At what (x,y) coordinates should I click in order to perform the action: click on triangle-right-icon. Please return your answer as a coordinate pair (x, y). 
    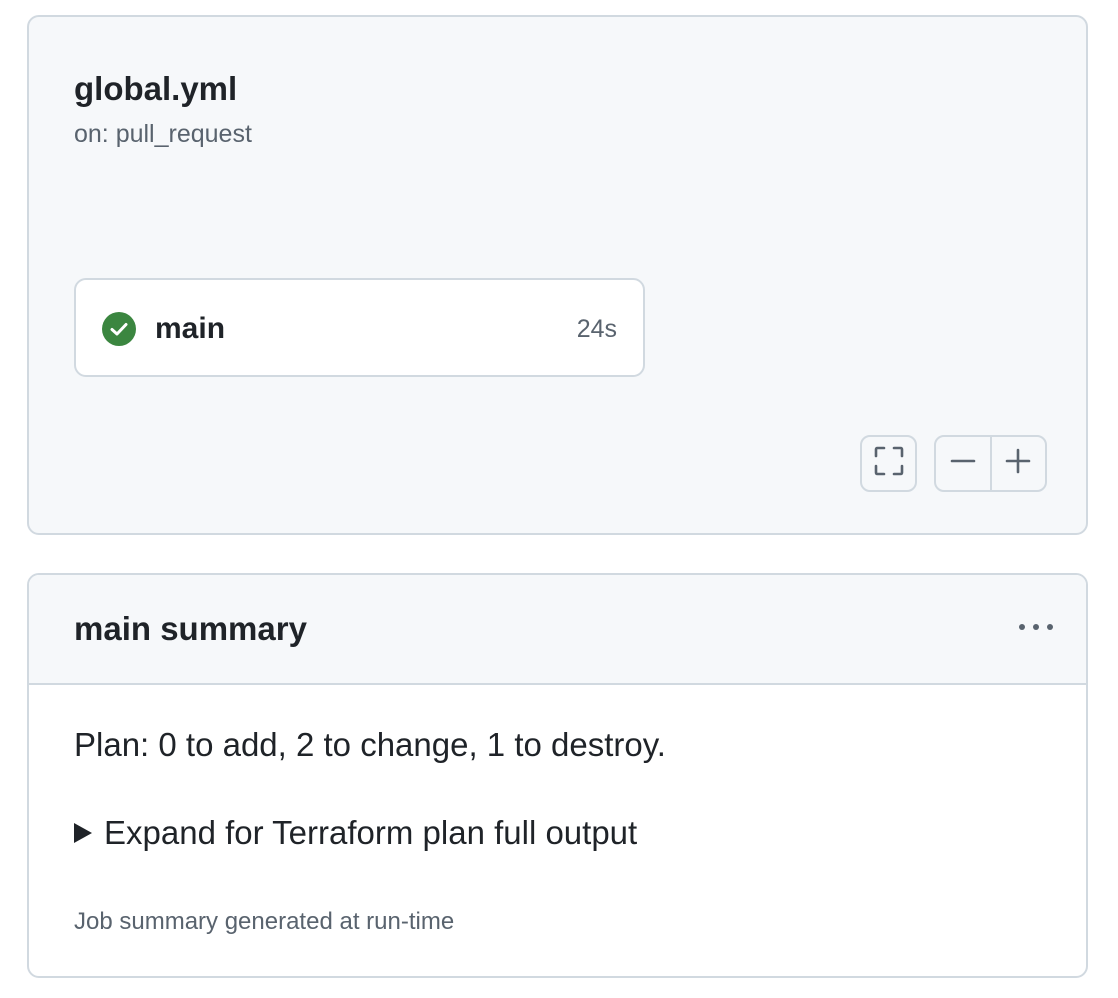
    Looking at the image, I should click on (83, 833).